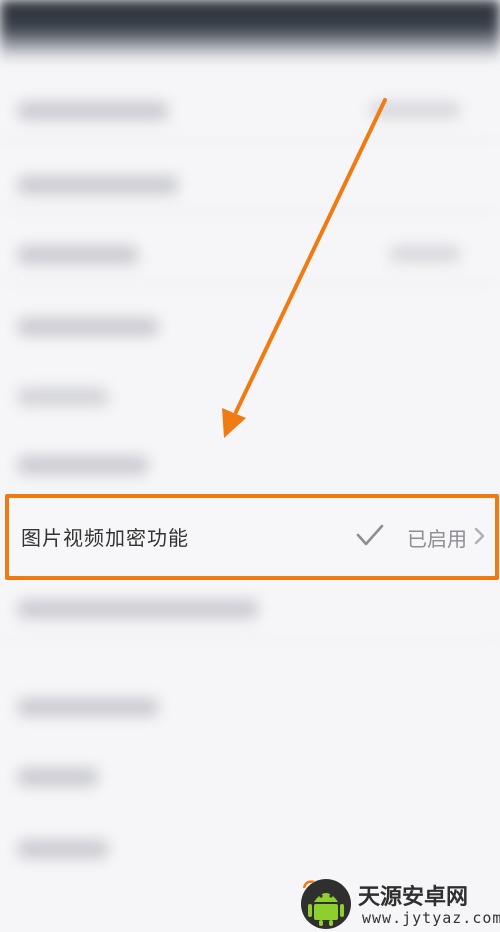 The image size is (500, 932). Describe the element at coordinates (431, 918) in the screenshot. I see `watermark-url: www.jytyaz.com` at that location.